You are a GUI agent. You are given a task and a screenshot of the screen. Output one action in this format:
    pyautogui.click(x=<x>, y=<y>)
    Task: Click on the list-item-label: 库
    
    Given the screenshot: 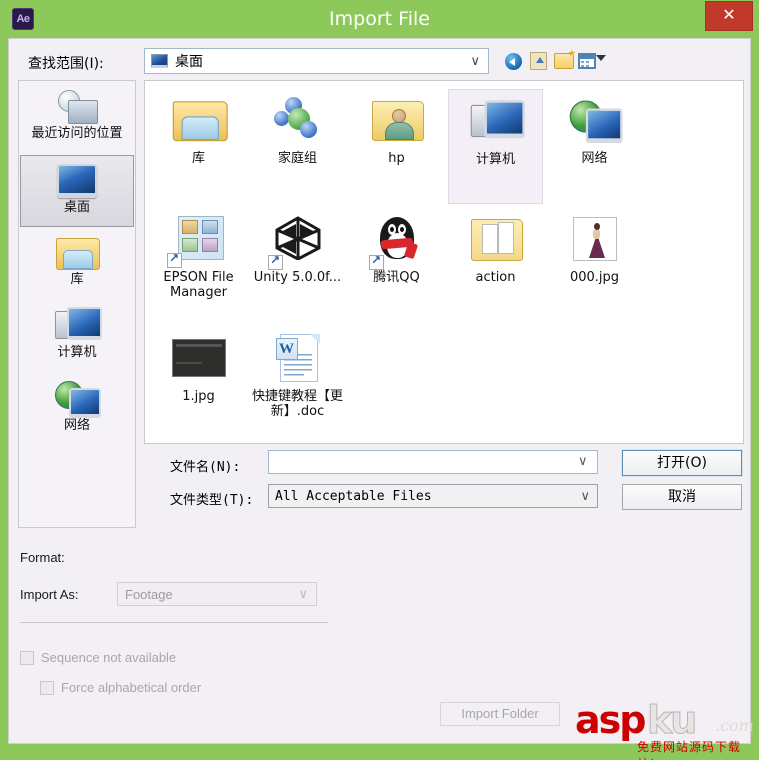 What is the action you would take?
    pyautogui.click(x=198, y=158)
    